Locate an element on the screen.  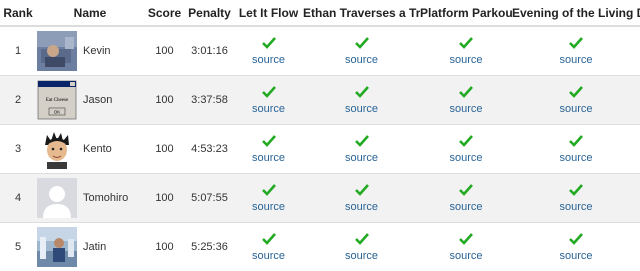
rank-cell: 3 is located at coordinates (18, 148).